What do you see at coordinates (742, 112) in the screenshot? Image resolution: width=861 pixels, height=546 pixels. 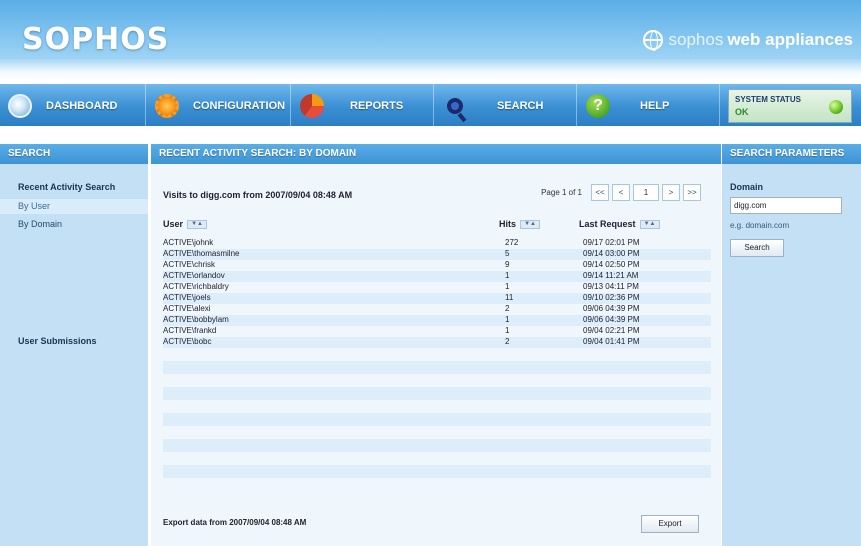 I see `system-status-value: OK` at bounding box center [742, 112].